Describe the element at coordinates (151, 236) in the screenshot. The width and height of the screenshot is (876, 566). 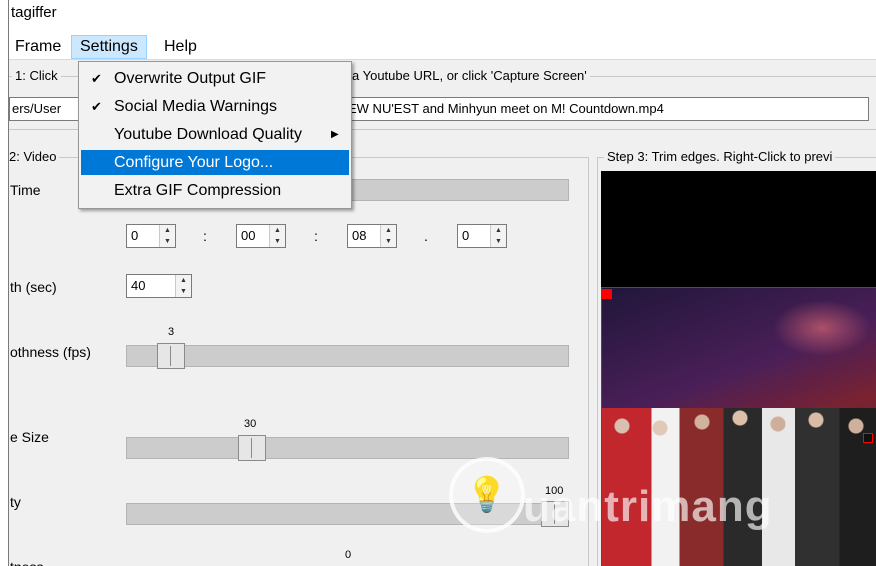
I see `time-hours-spinner: 0 ▲ ▼` at that location.